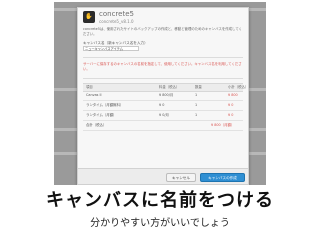 The image size is (320, 240). Describe the element at coordinates (223, 125) in the screenshot. I see `total-value: ¥ 800（月額）` at that location.